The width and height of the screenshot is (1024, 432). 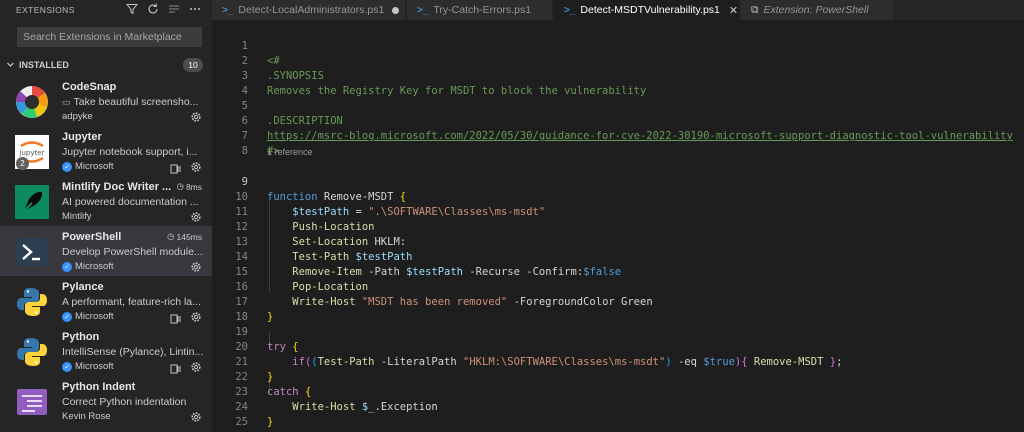 I want to click on code-line: 7 #>, so click(x=618, y=135).